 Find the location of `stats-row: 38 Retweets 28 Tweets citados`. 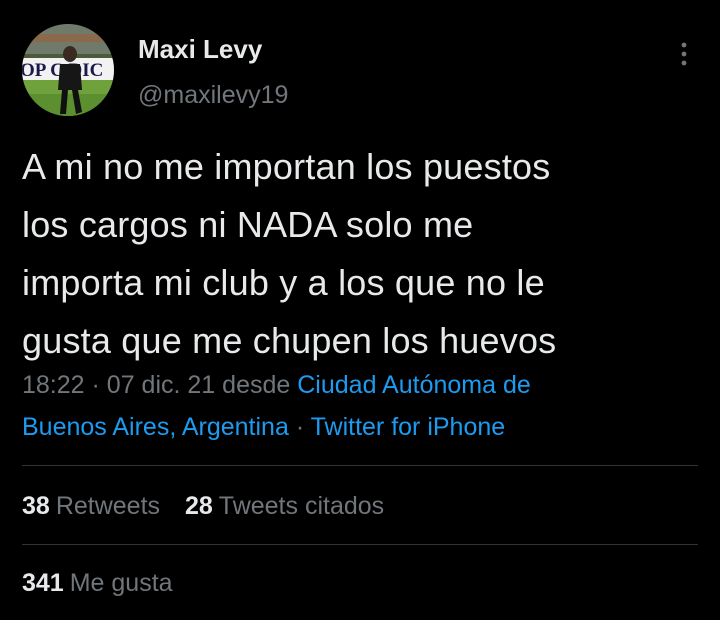

stats-row: 38 Retweets 28 Tweets citados is located at coordinates (212, 506).